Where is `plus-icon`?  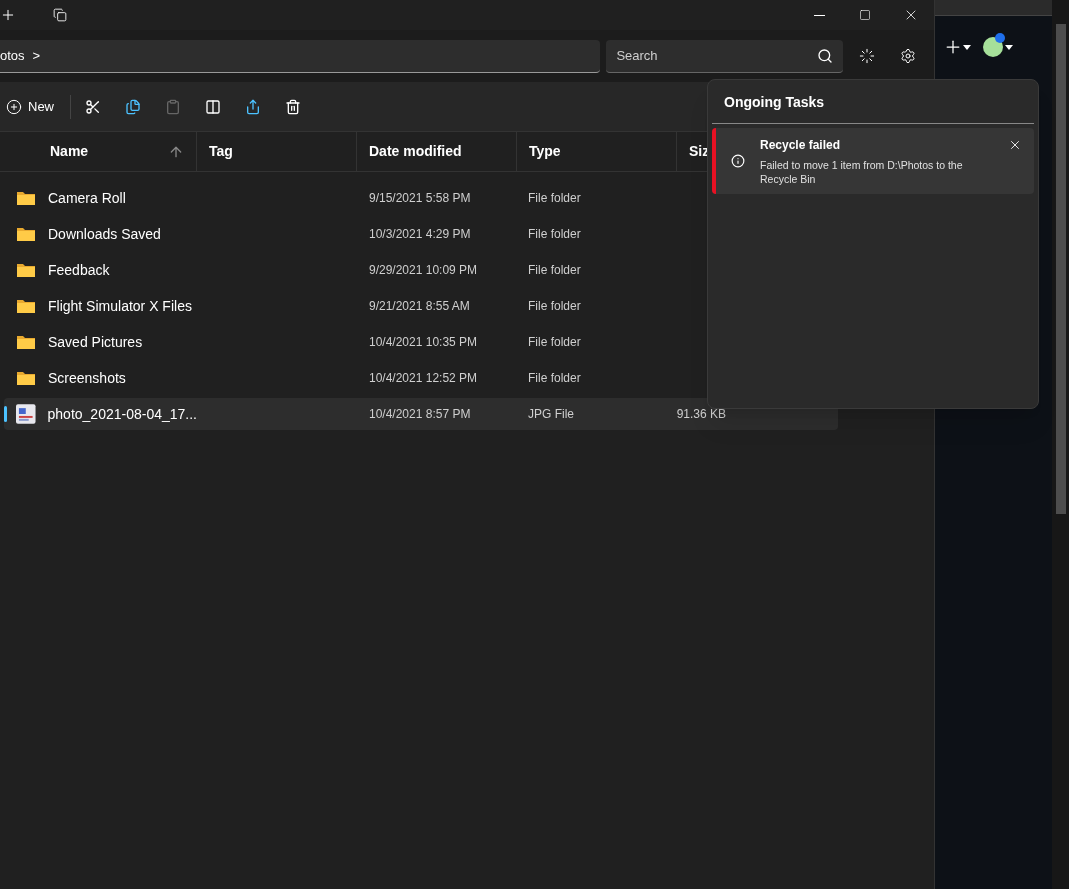 plus-icon is located at coordinates (8, 15).